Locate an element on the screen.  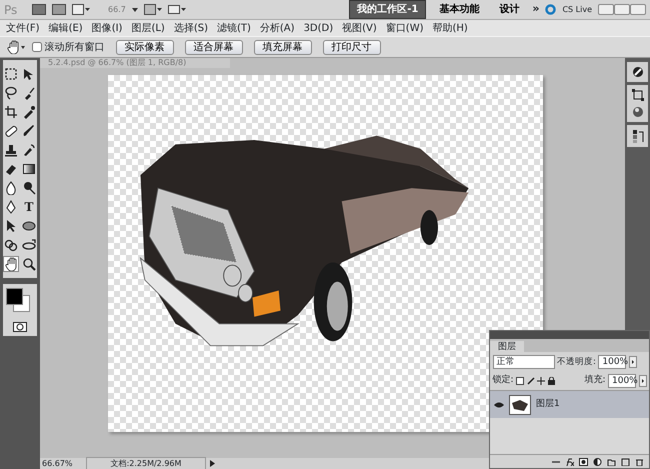
scroll-all-checkbox is located at coordinates (37, 47).